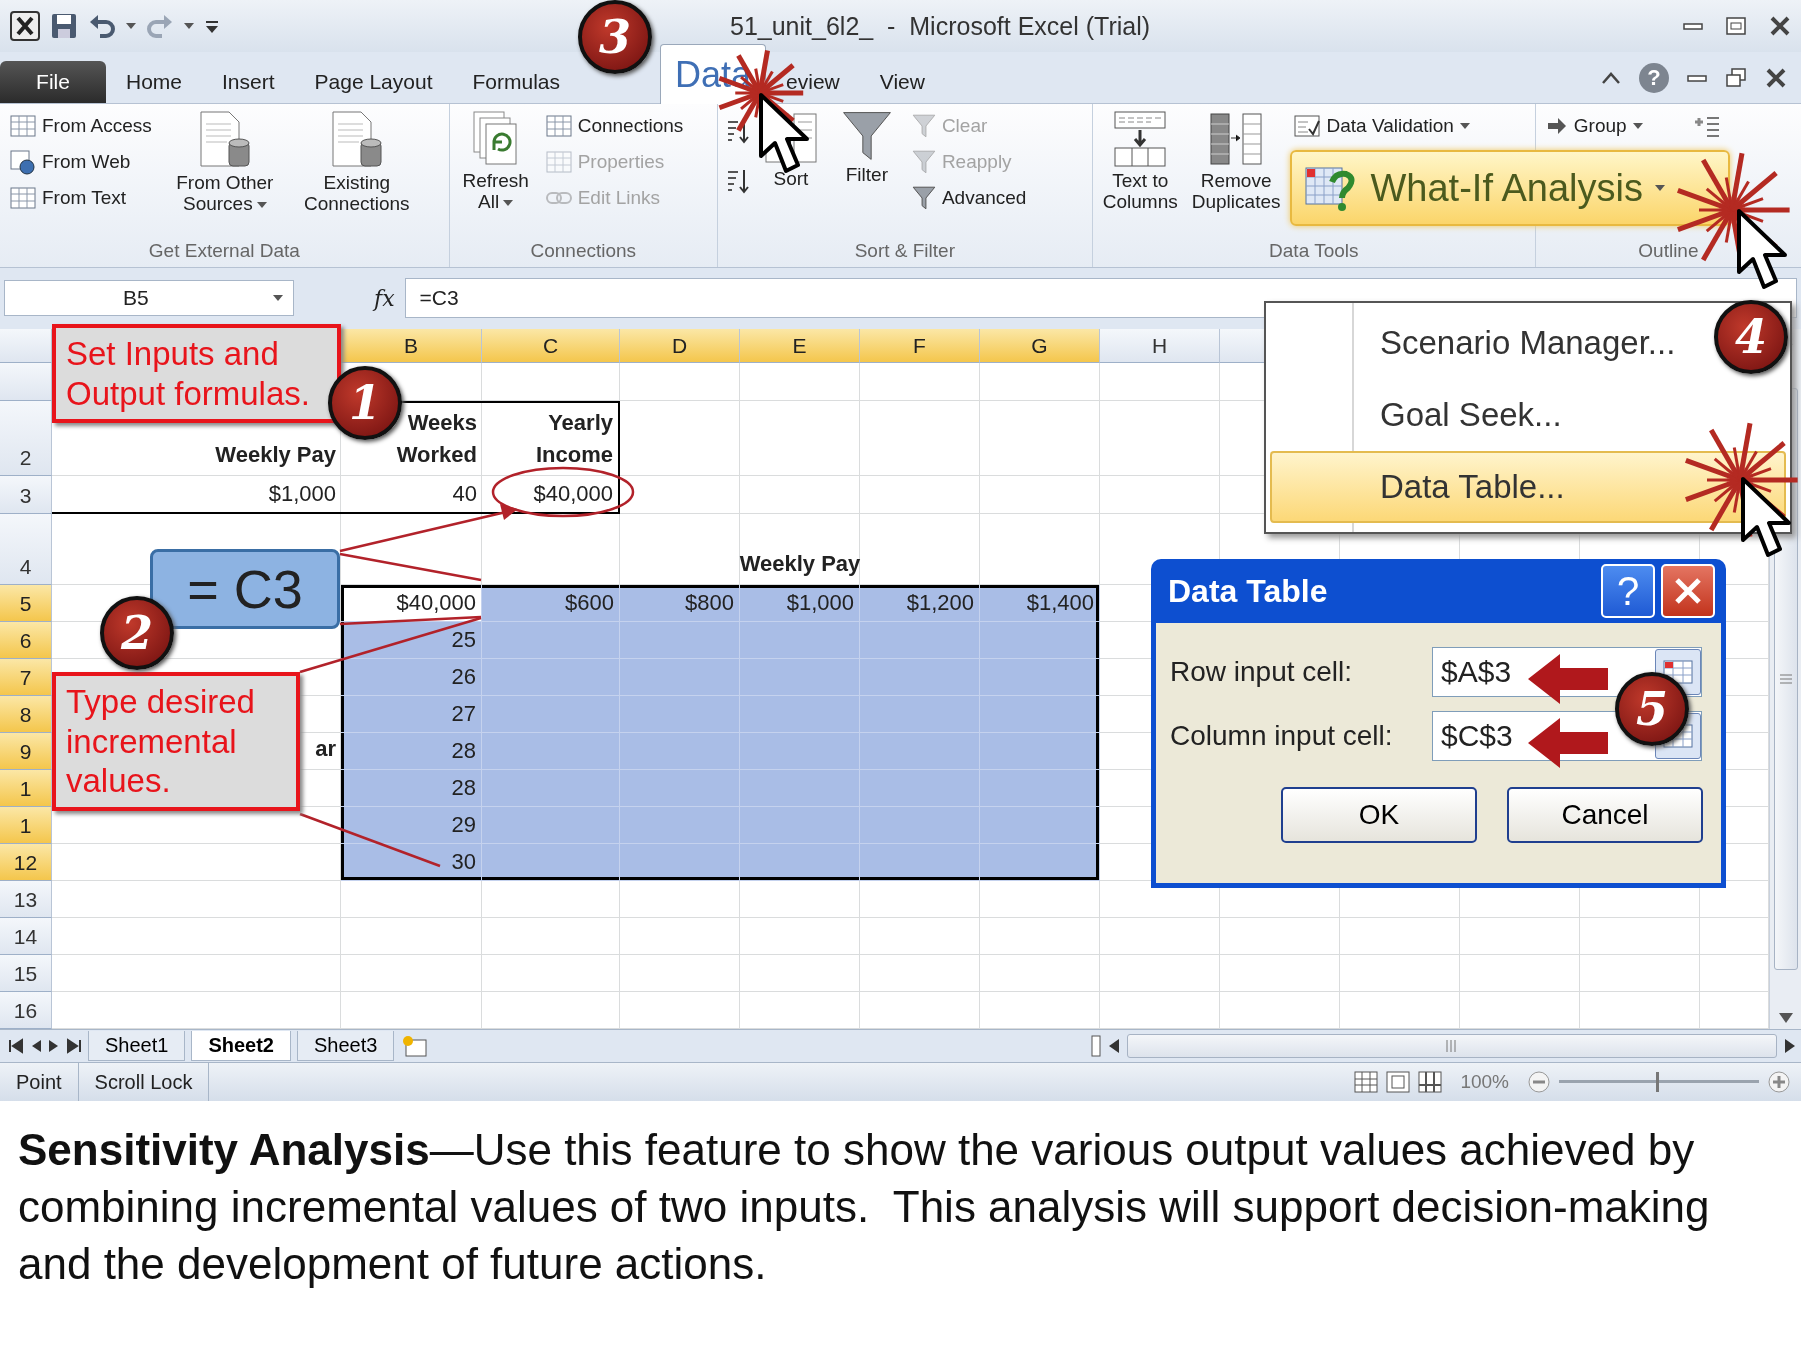  What do you see at coordinates (53, 82) in the screenshot?
I see `ribbon-tab: File` at bounding box center [53, 82].